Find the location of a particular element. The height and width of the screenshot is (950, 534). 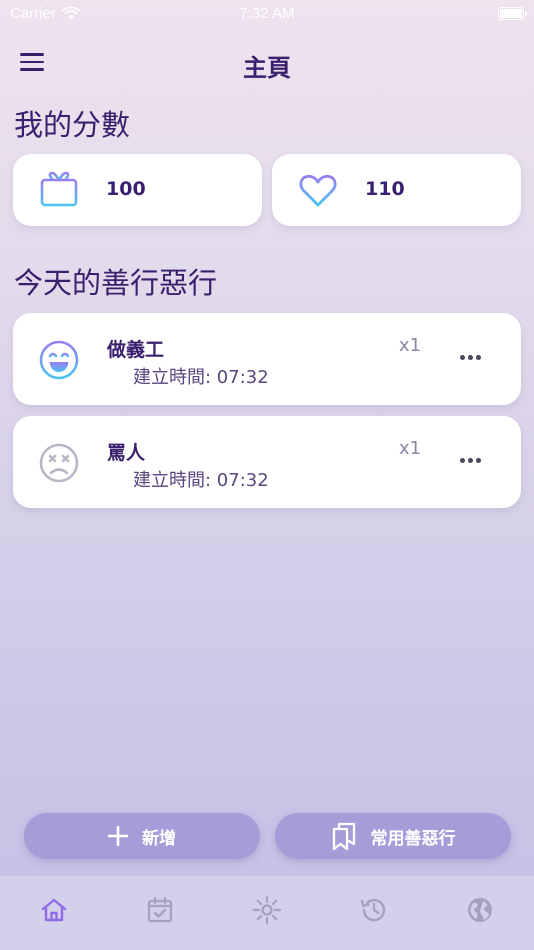

heart-icon is located at coordinates (318, 190).